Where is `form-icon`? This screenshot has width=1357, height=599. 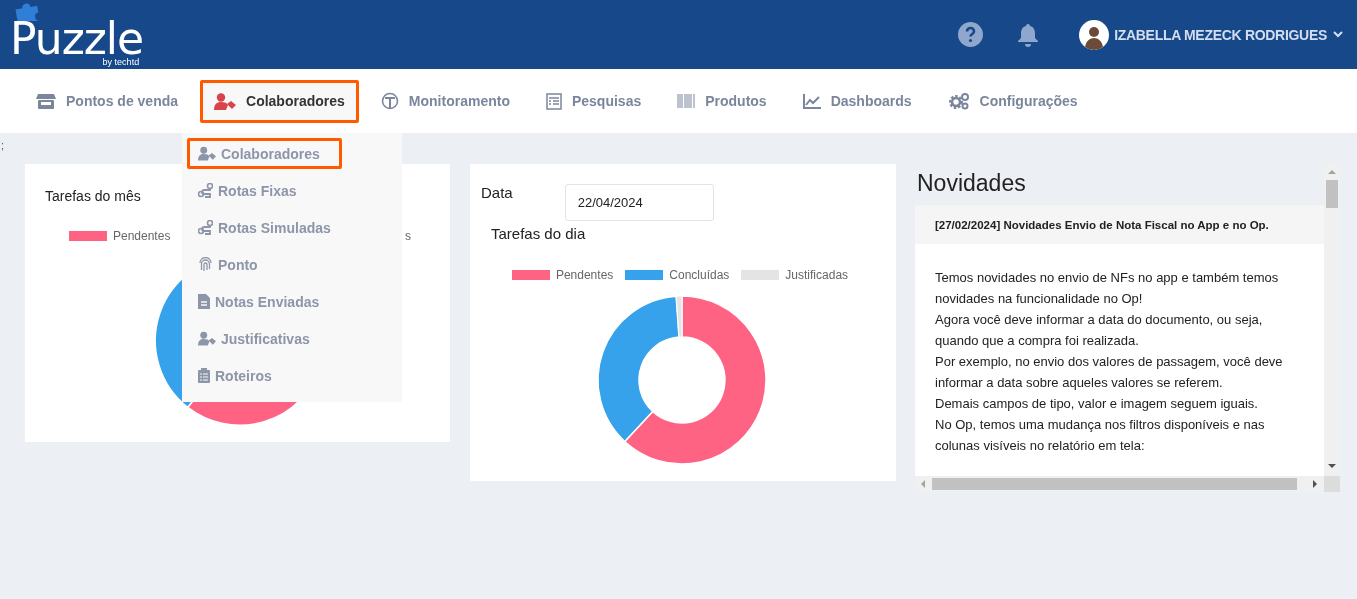
form-icon is located at coordinates (553, 101).